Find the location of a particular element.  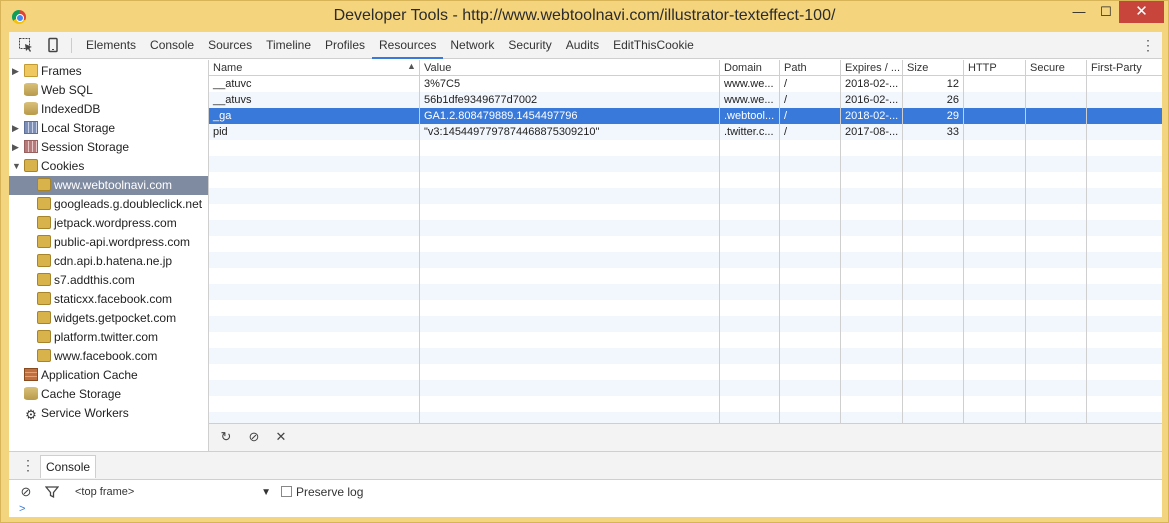

tab-timeline: Timeline is located at coordinates (288, 45).